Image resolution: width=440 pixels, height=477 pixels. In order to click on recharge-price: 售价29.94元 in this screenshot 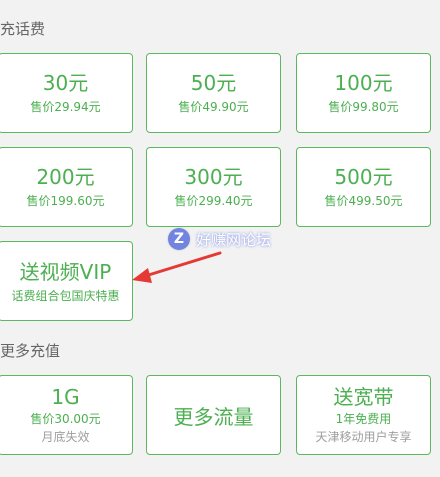, I will do `click(65, 107)`.